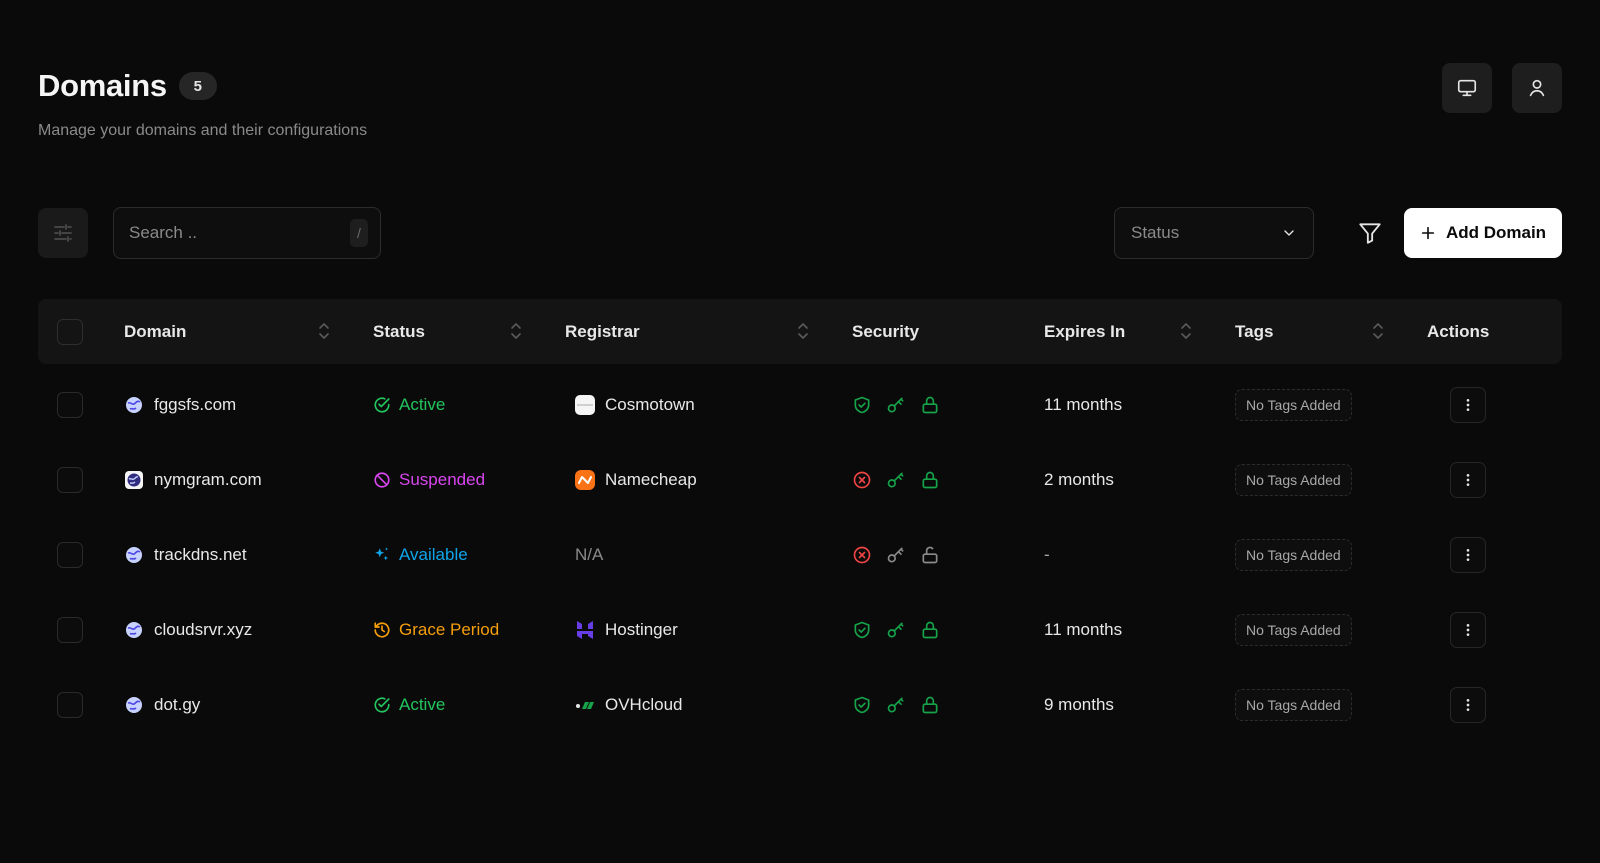  I want to click on domain-name: nymgram.com, so click(208, 479).